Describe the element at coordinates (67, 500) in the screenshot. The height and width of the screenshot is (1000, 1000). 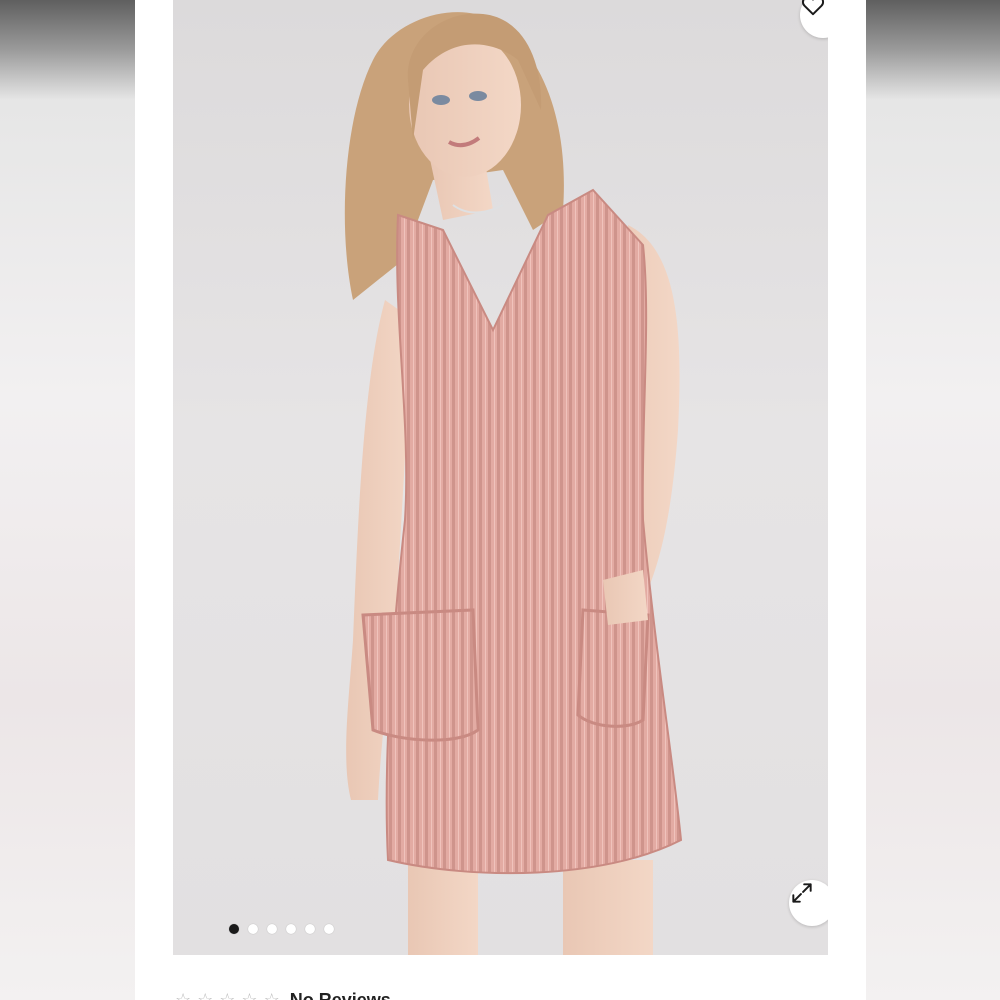
I see `background-left` at that location.